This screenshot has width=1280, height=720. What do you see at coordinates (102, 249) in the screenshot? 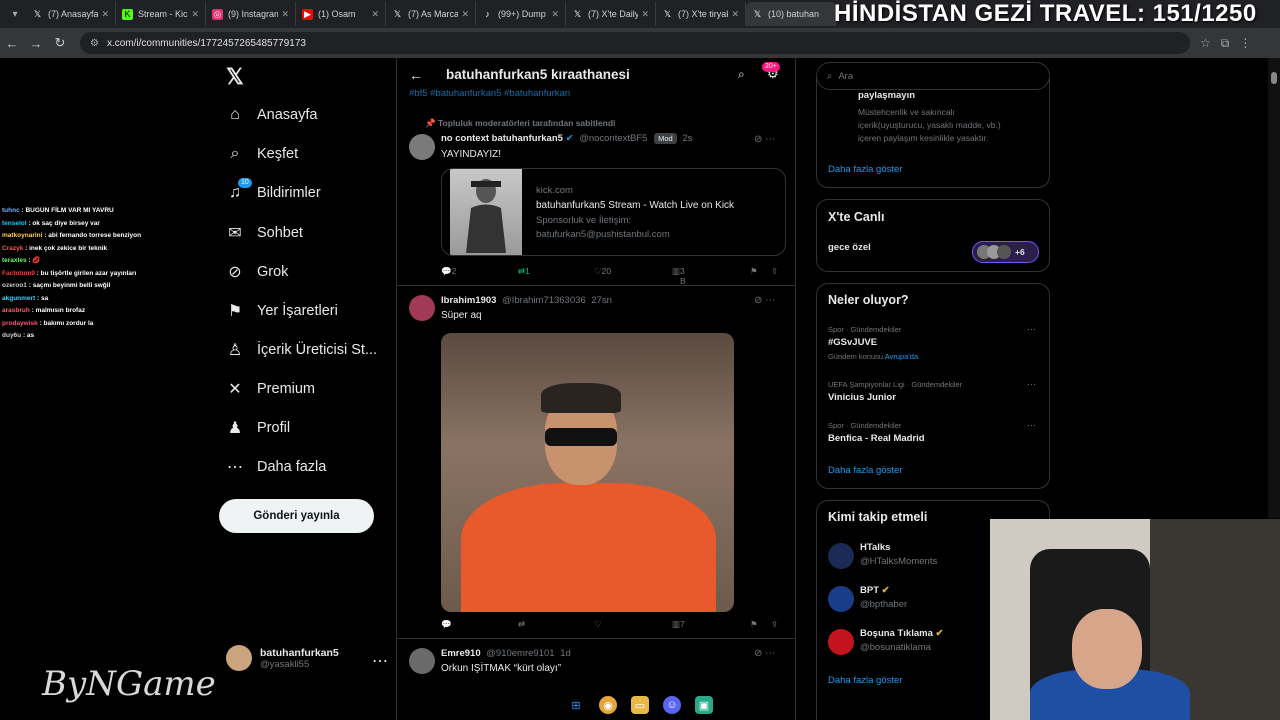
I see `chat-message: Crazyk : inek çok zekice bir teknik` at bounding box center [102, 249].